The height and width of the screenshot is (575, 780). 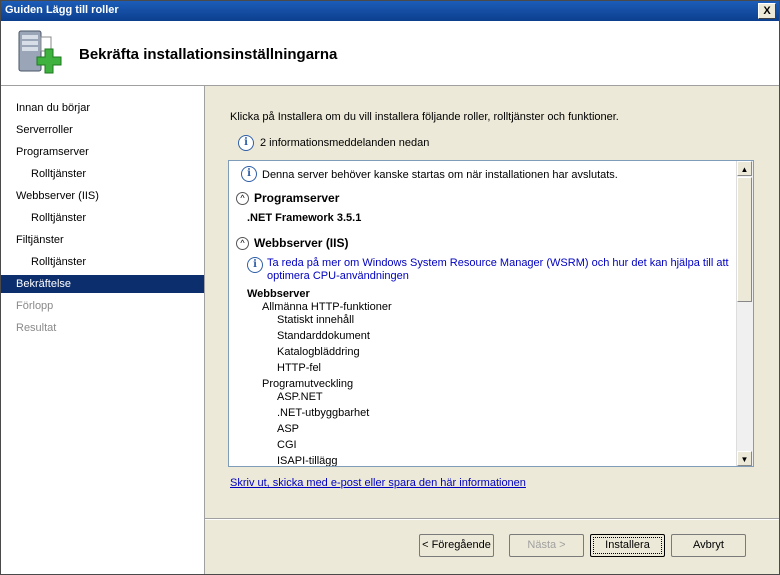 What do you see at coordinates (345, 143) in the screenshot?
I see `info-count-text: 2 informationsmeddelanden nedan` at bounding box center [345, 143].